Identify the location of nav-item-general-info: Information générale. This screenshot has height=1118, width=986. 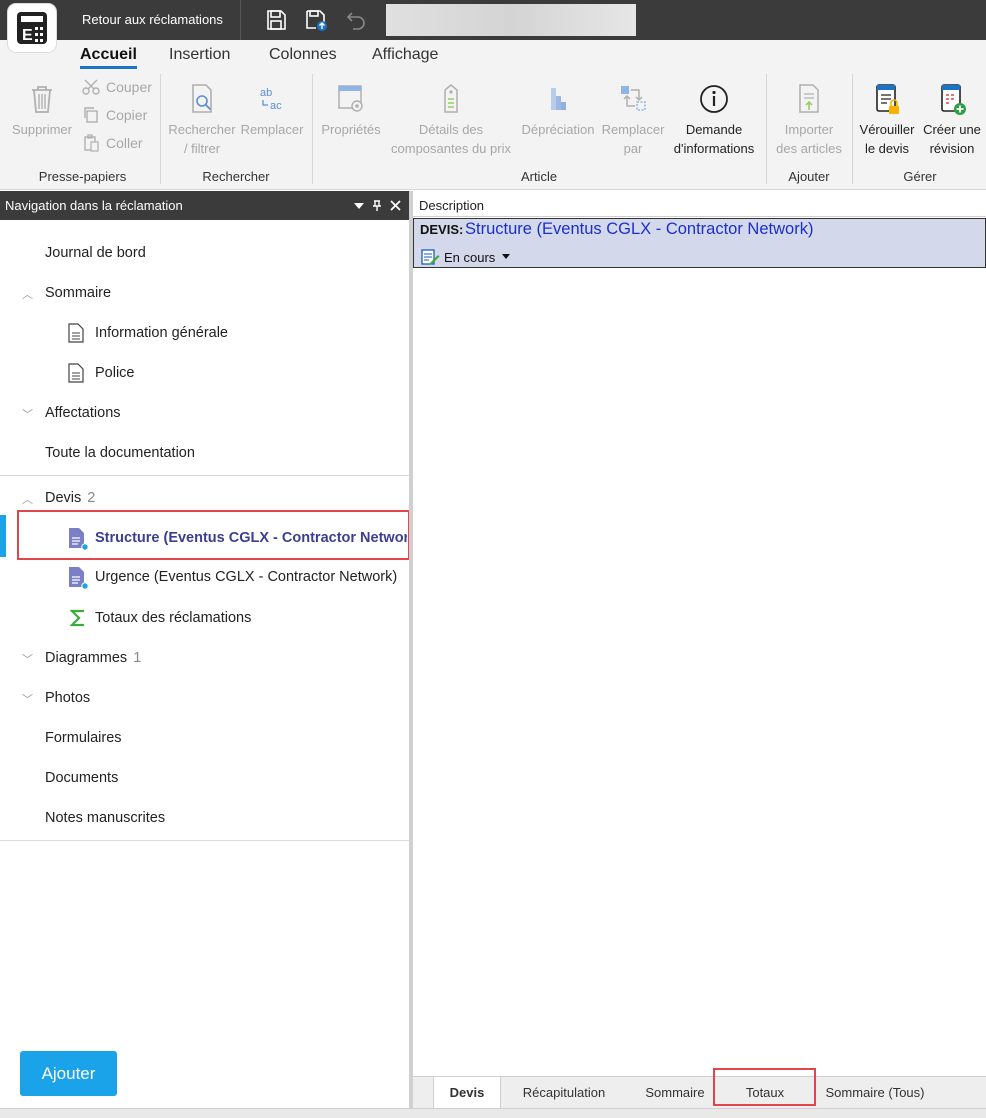
(148, 333).